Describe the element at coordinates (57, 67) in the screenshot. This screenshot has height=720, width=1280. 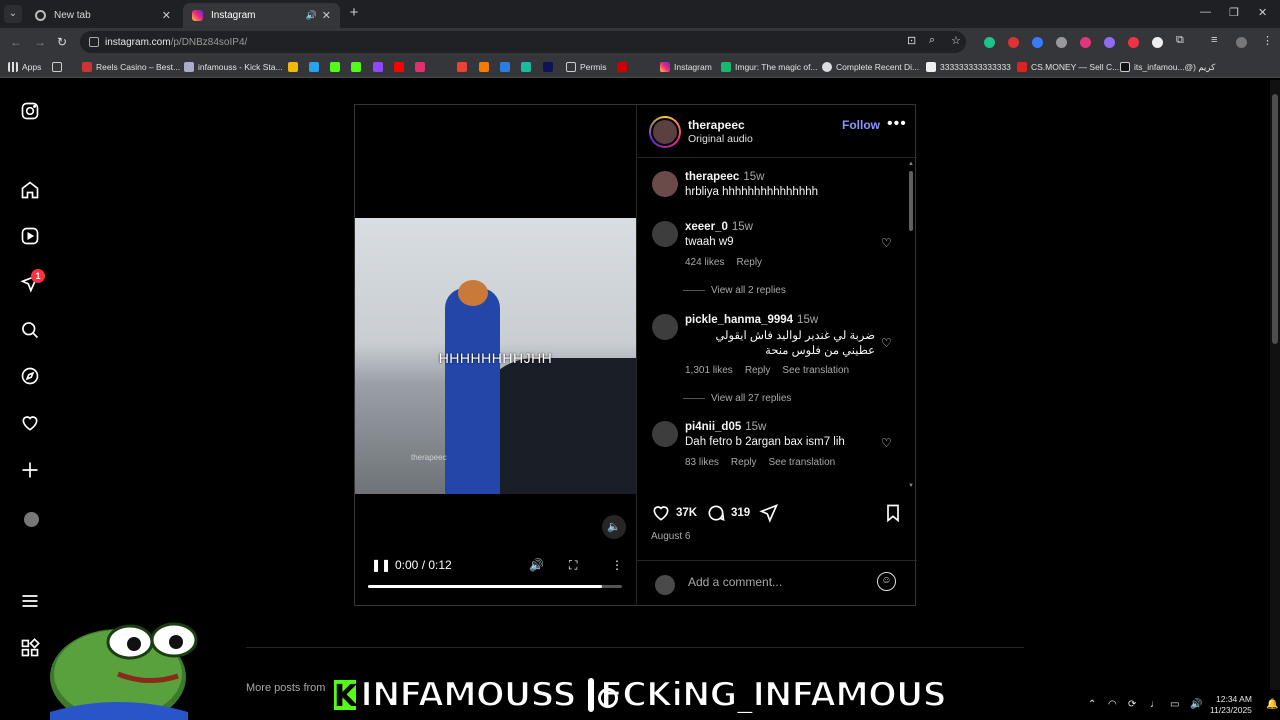
I see `grid-icon` at that location.